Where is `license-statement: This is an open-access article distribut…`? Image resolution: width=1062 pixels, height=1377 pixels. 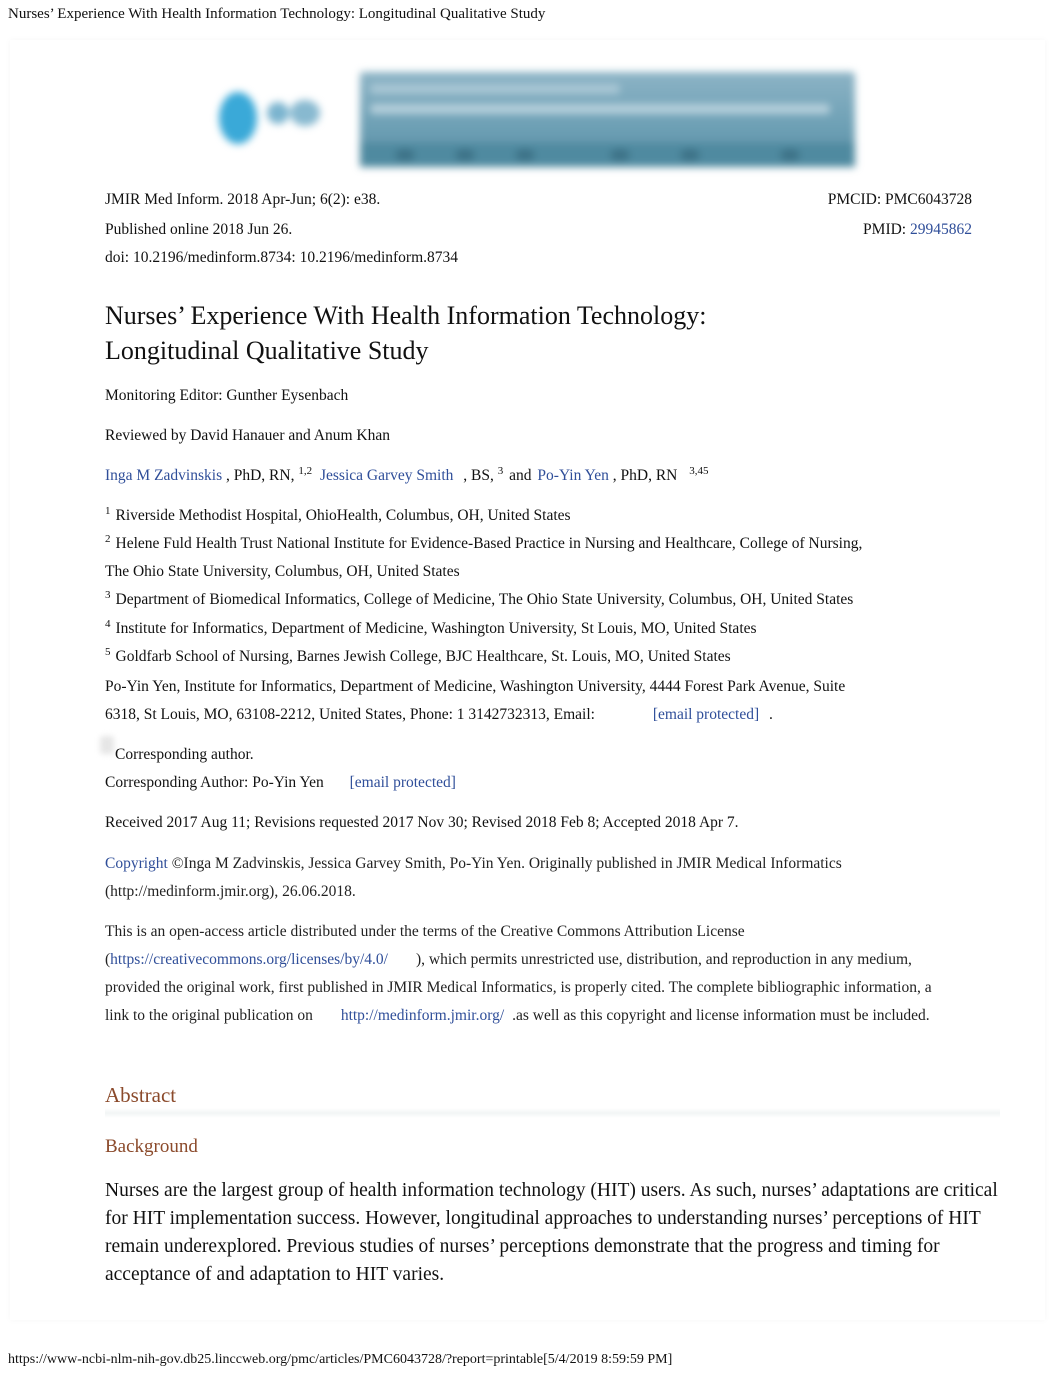
license-statement: This is an open-access article distribut… is located at coordinates (522, 974).